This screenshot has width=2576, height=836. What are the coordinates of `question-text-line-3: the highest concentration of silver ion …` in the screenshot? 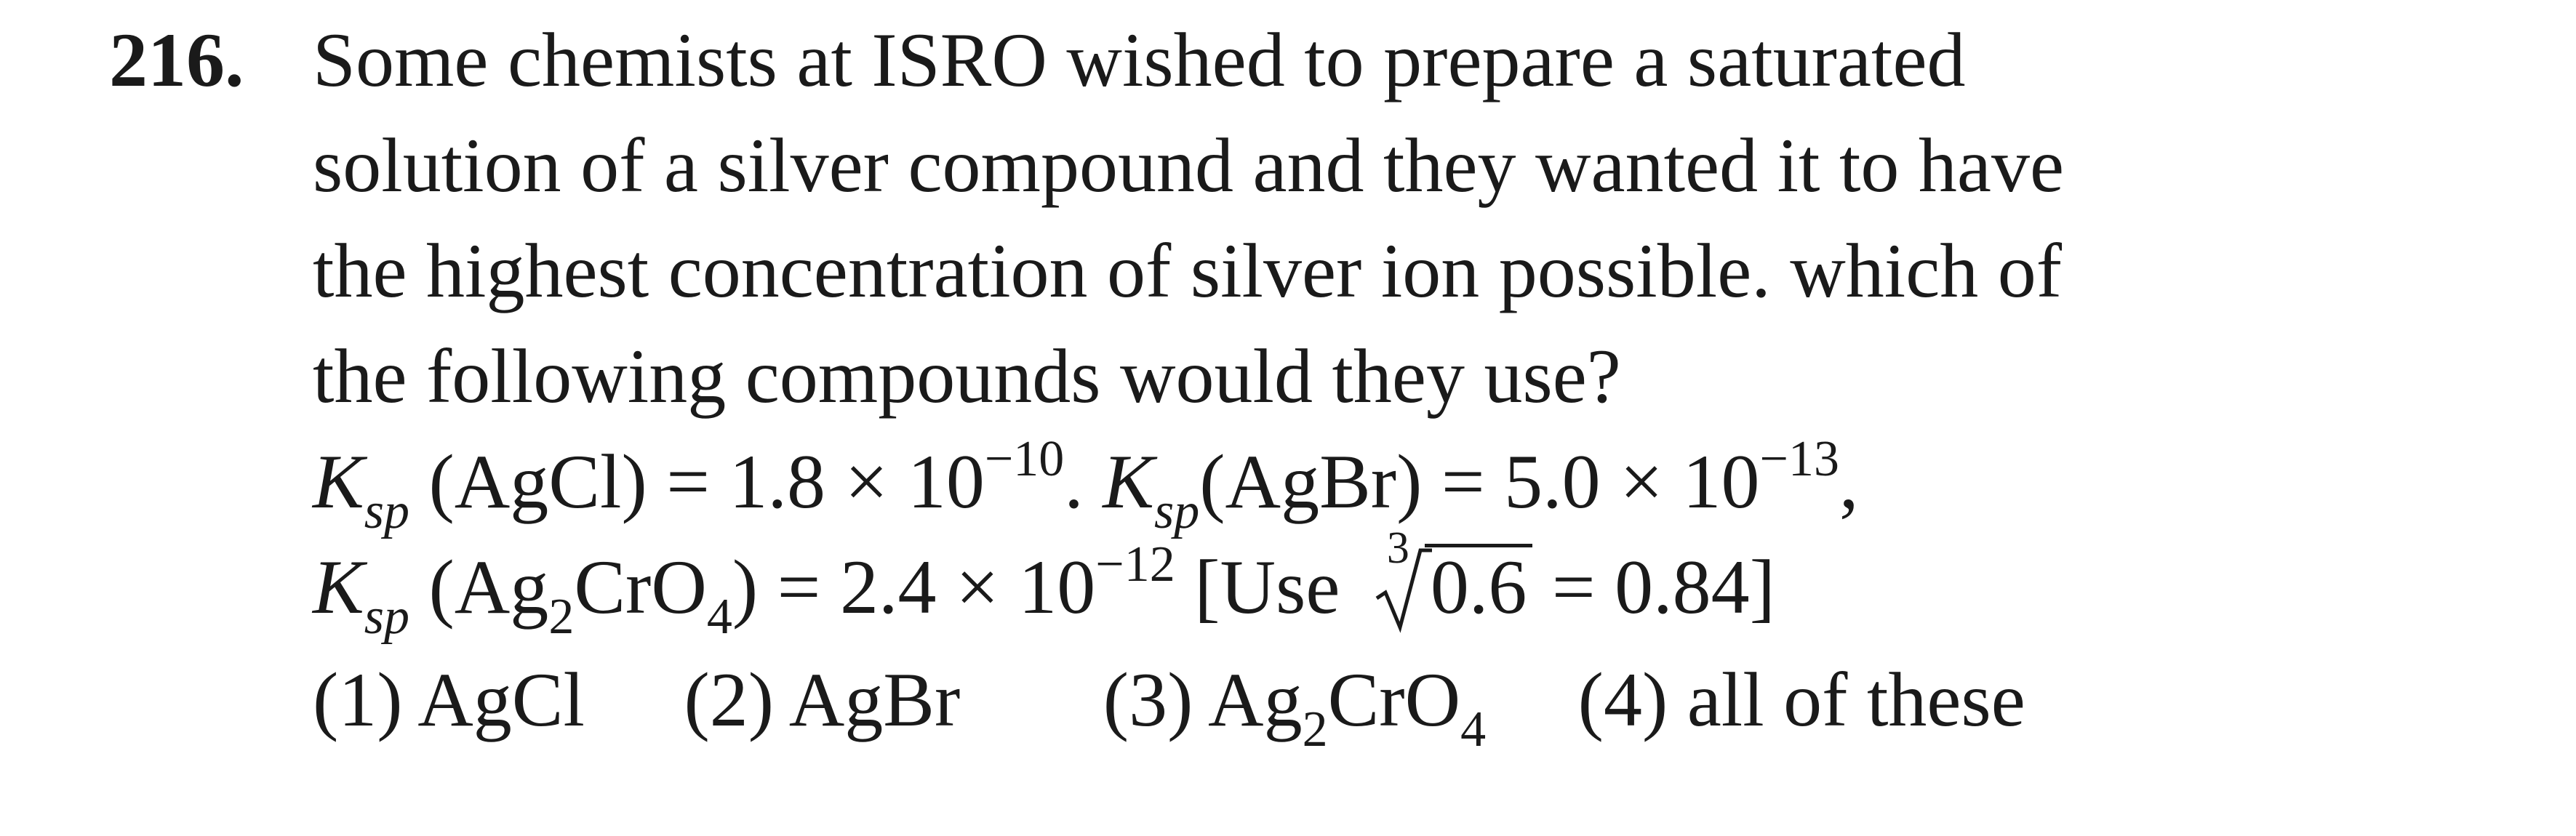 It's located at (1188, 270).